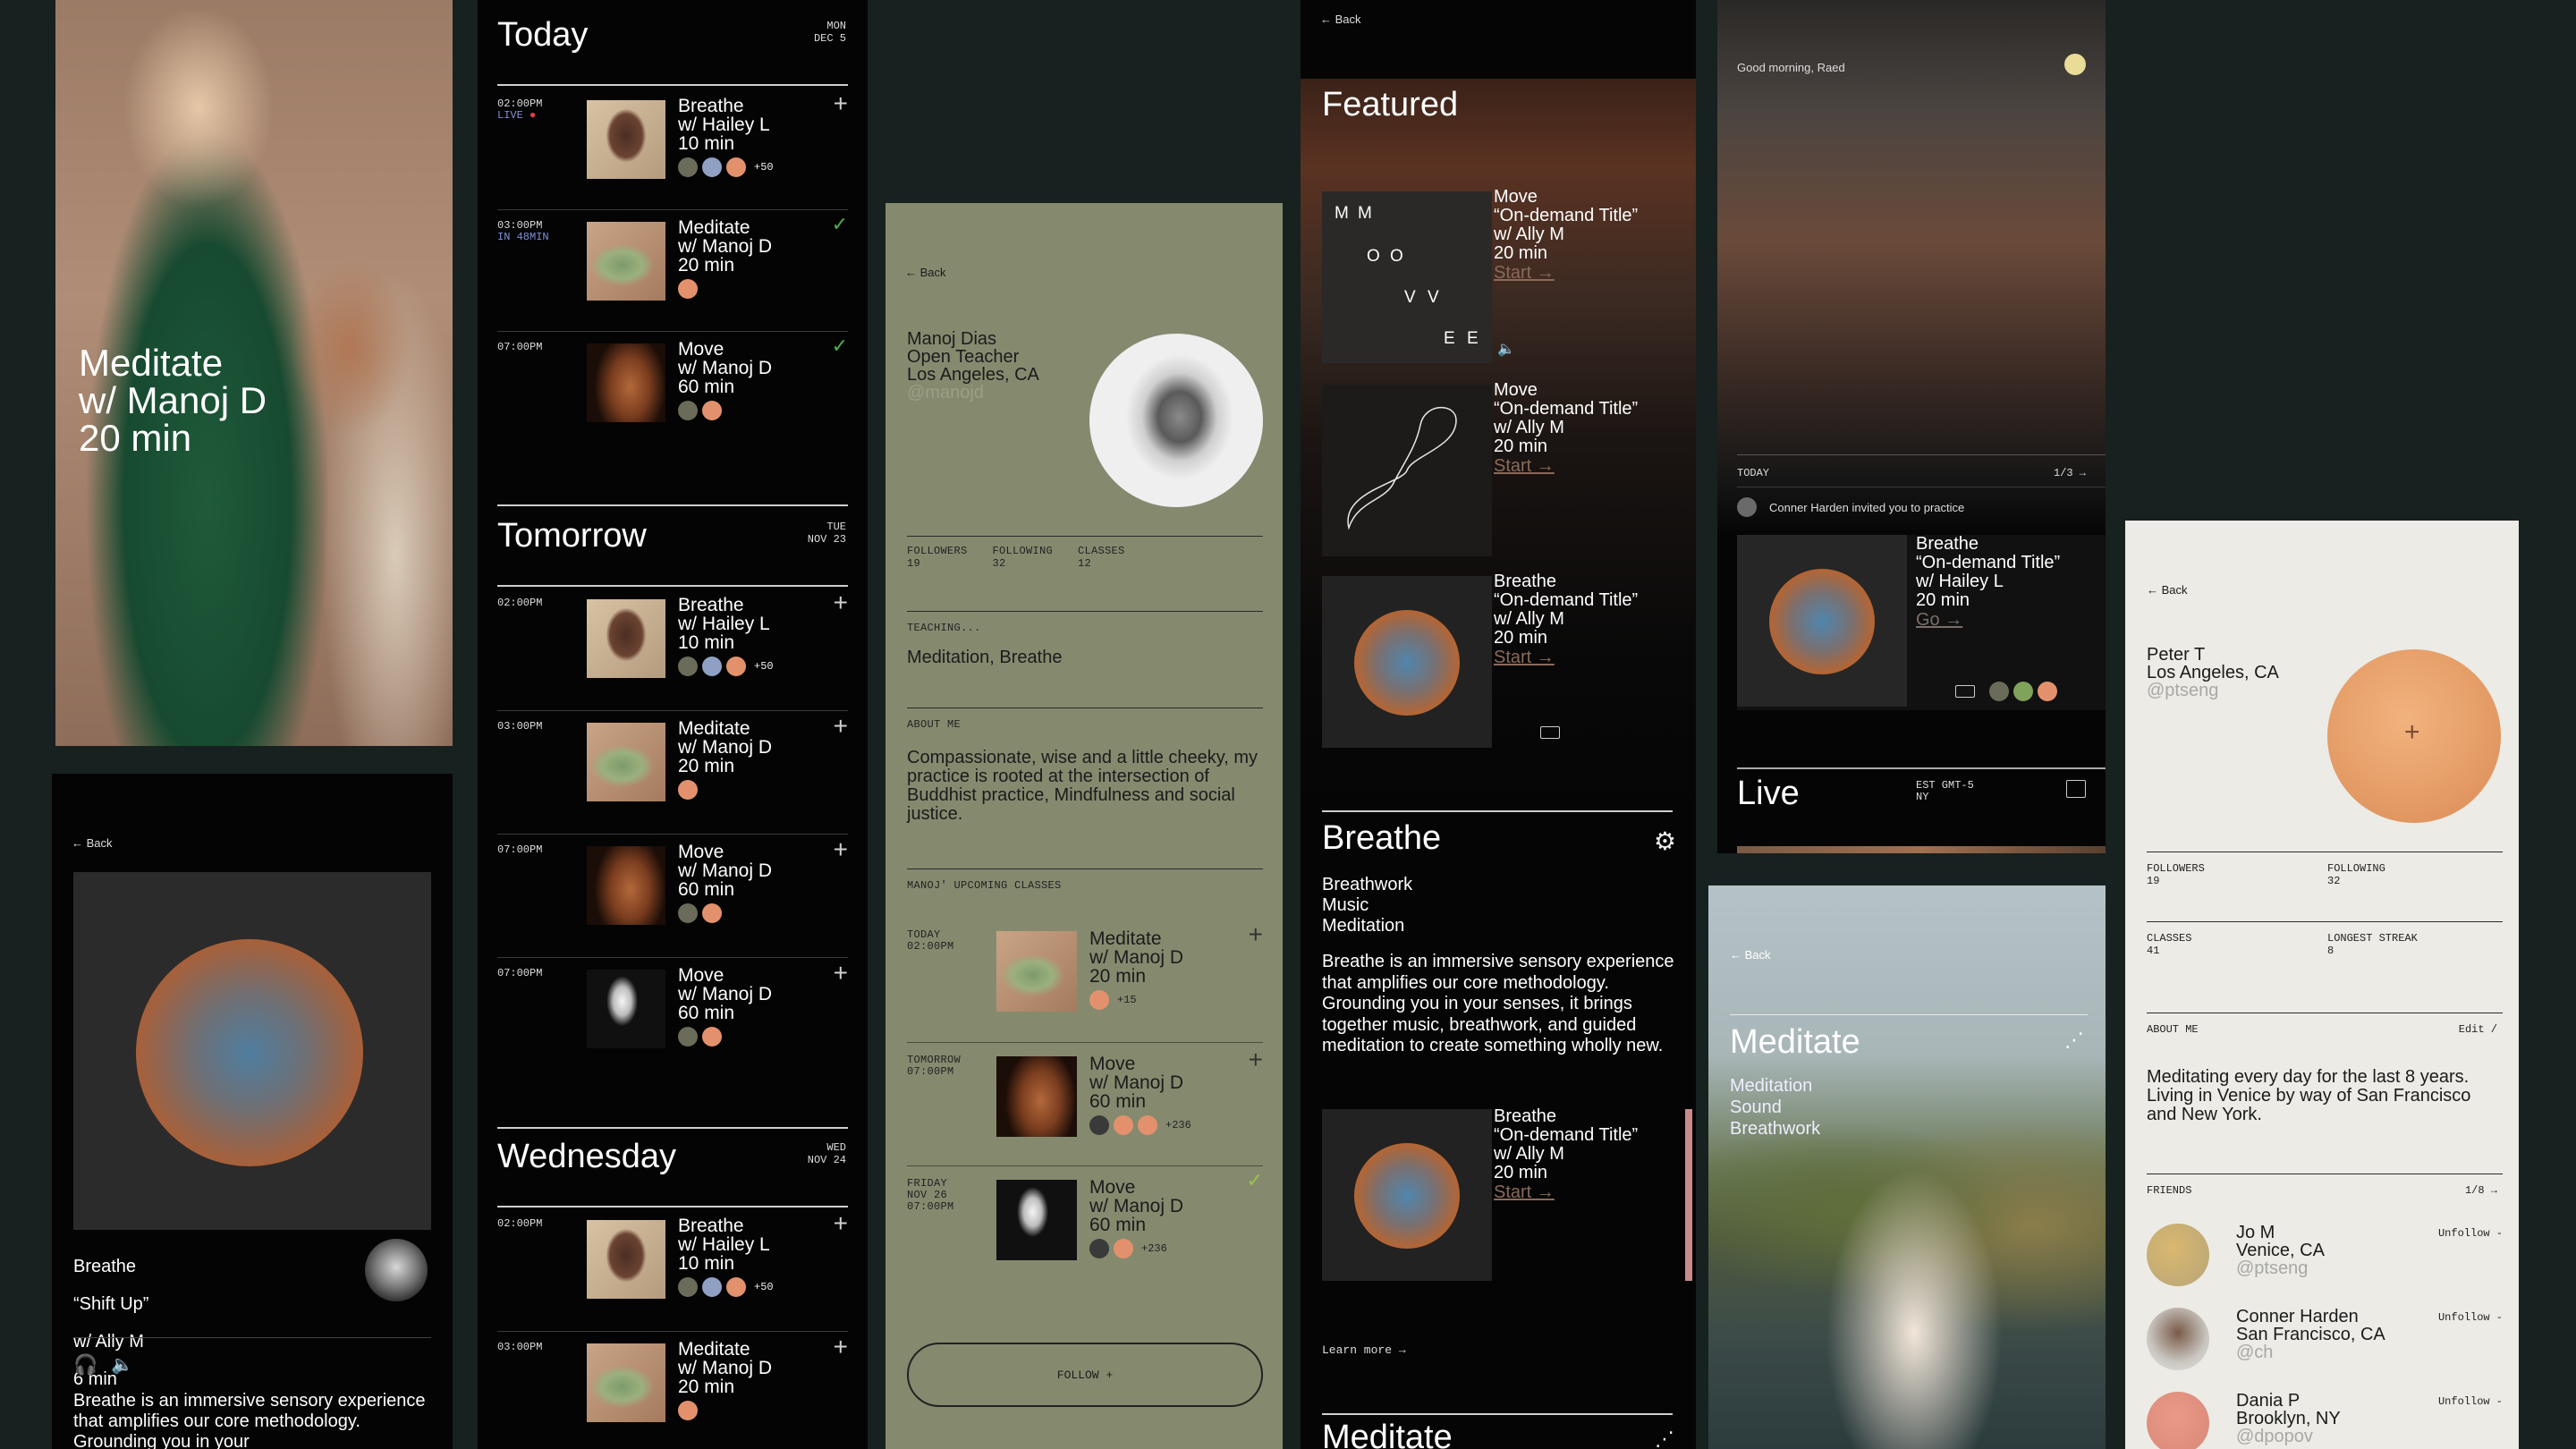 This screenshot has width=2576, height=1449. I want to click on morning-gradient, so click(1911, 268).